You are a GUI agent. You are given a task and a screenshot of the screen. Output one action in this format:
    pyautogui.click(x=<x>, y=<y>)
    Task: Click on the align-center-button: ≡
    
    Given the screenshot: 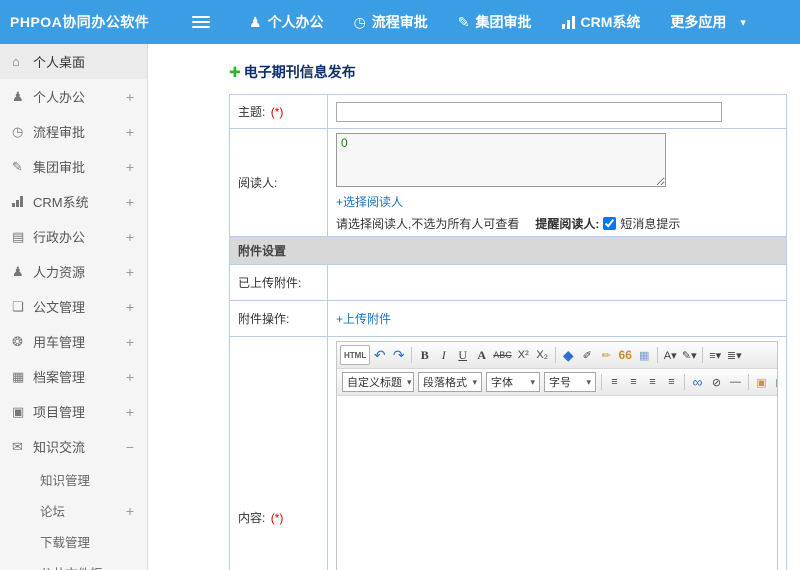 What is the action you would take?
    pyautogui.click(x=633, y=382)
    